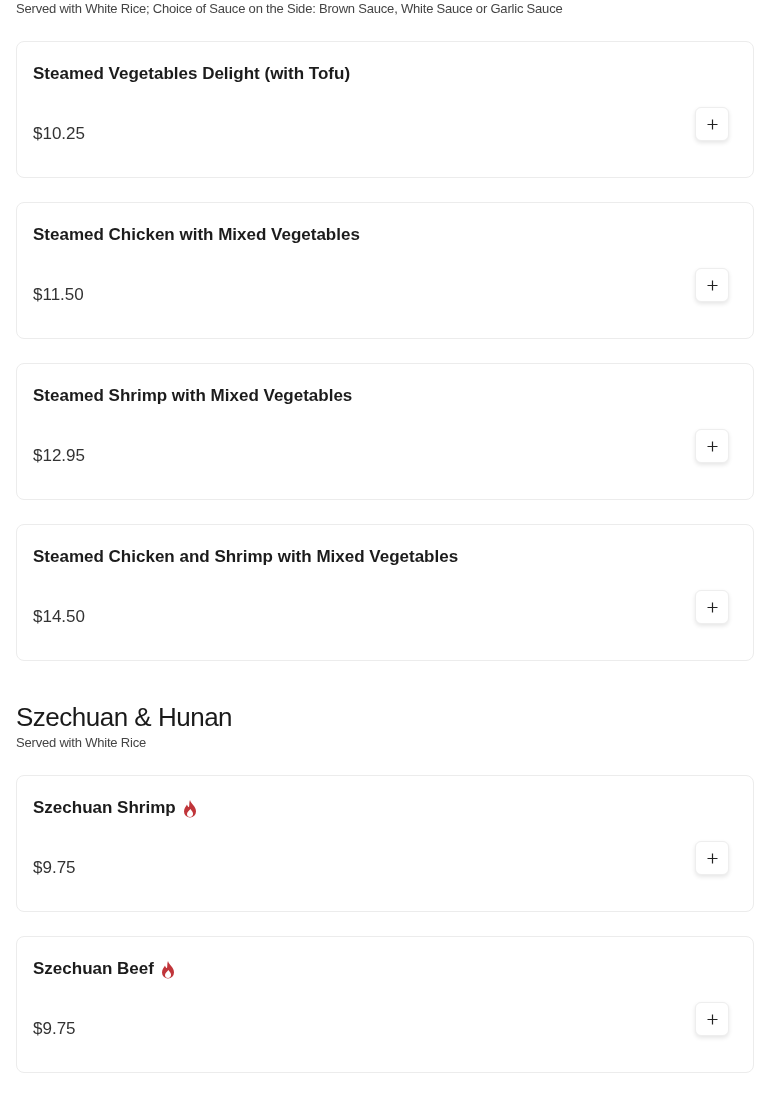 This screenshot has width=770, height=1096. Describe the element at coordinates (104, 808) in the screenshot. I see `item-name: Szechuan Shrimp` at that location.